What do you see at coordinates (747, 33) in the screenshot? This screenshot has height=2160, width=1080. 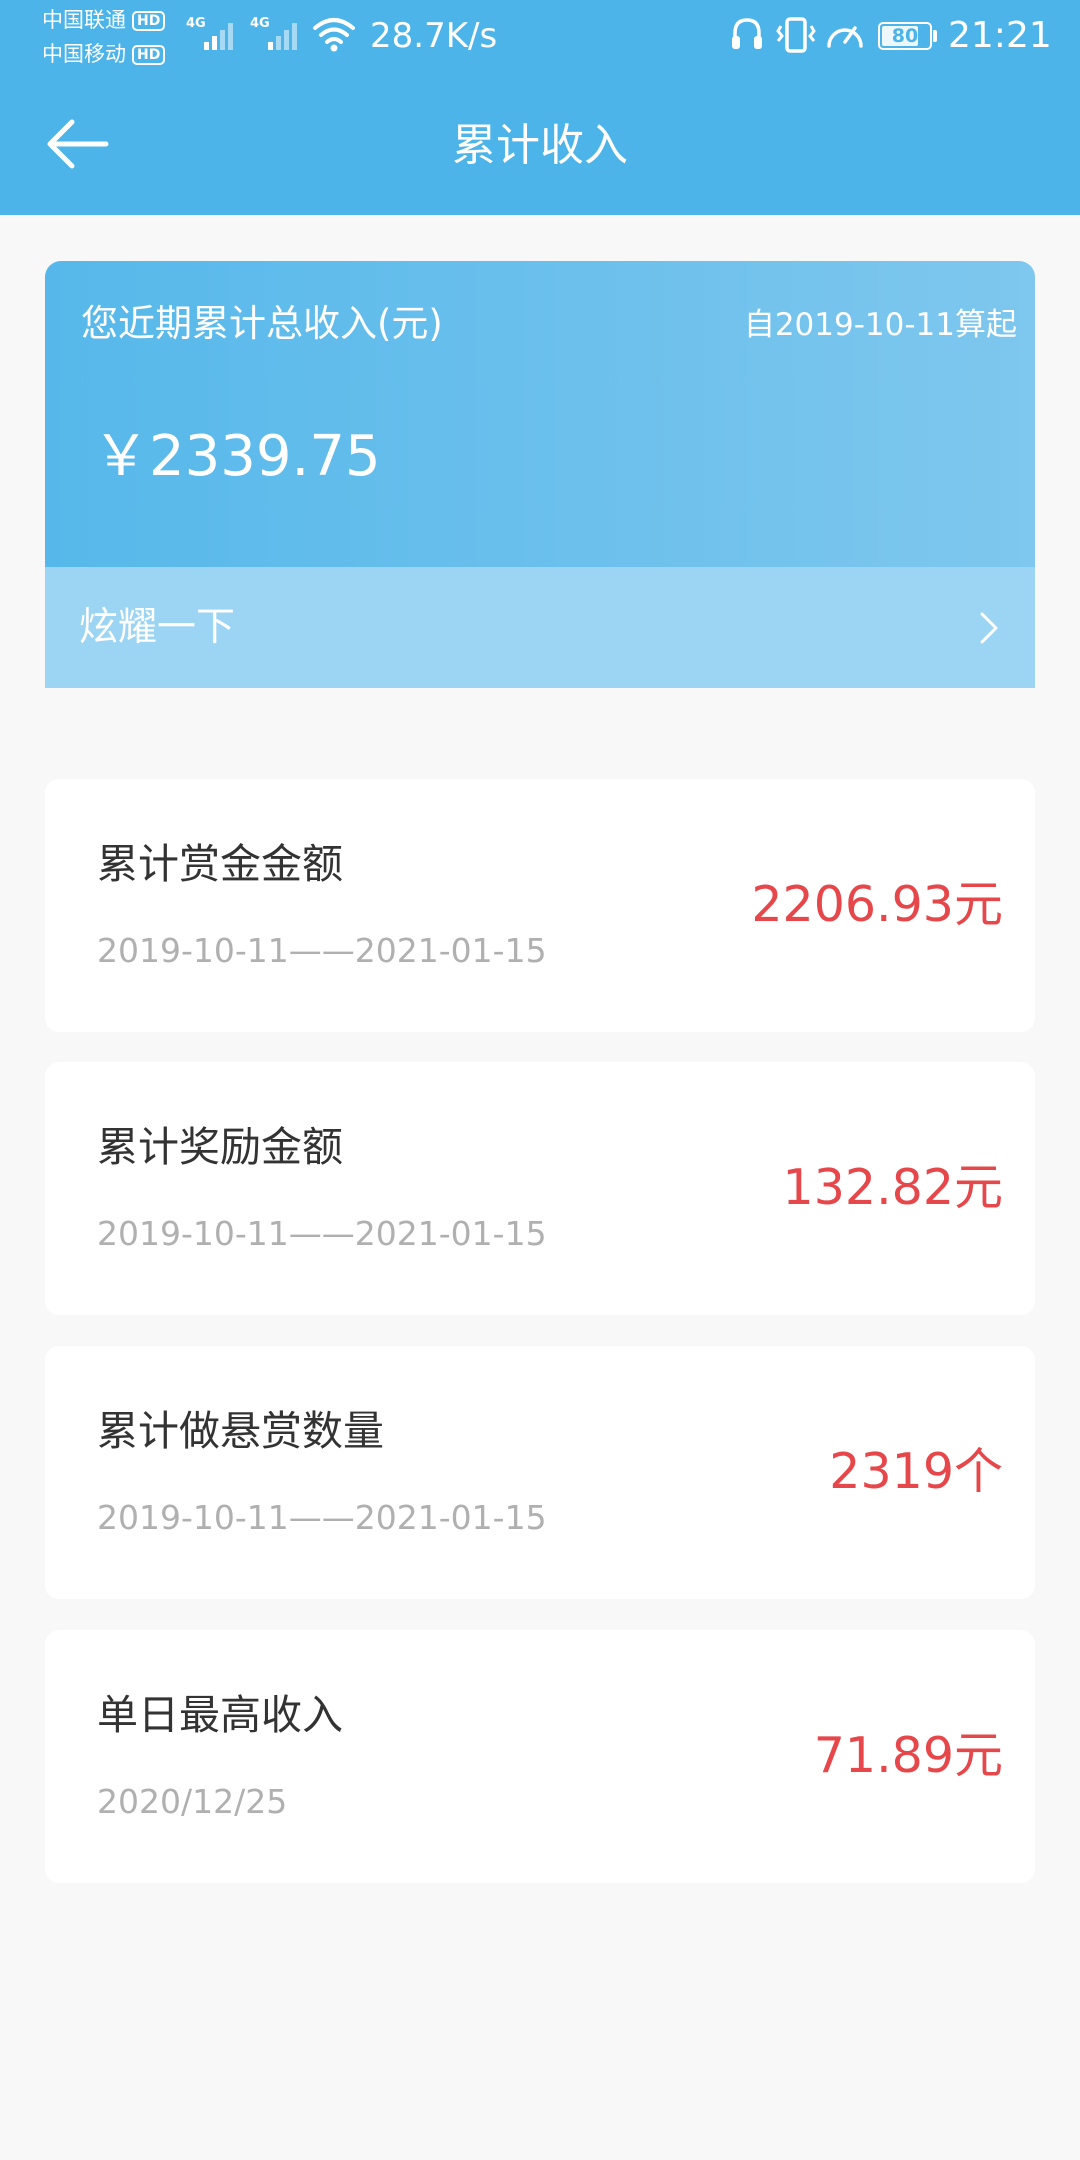 I see `headset-icon` at bounding box center [747, 33].